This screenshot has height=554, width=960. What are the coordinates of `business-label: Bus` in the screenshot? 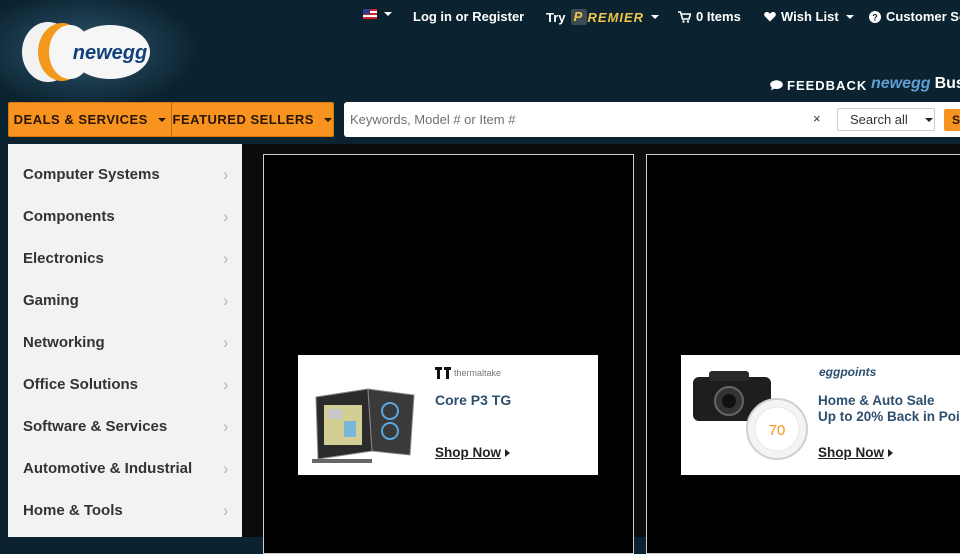 It's located at (947, 83).